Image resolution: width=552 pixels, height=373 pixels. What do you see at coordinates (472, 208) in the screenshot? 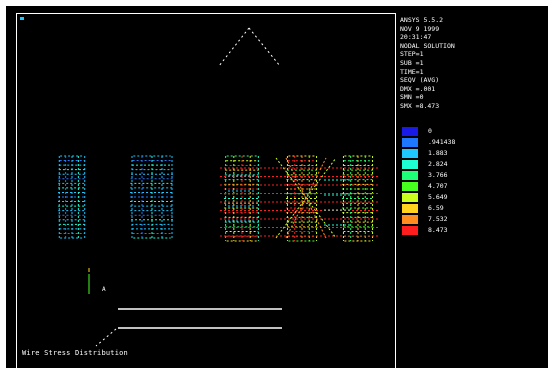
I see `legend-row: 6.59` at bounding box center [472, 208].